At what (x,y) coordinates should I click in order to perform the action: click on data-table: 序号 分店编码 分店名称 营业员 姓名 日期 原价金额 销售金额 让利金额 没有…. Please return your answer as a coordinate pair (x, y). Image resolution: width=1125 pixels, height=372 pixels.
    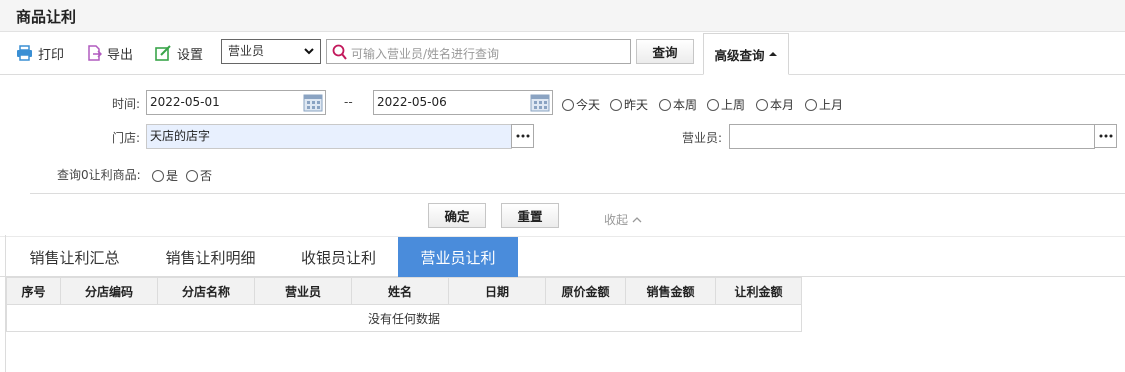
    Looking at the image, I should click on (404, 304).